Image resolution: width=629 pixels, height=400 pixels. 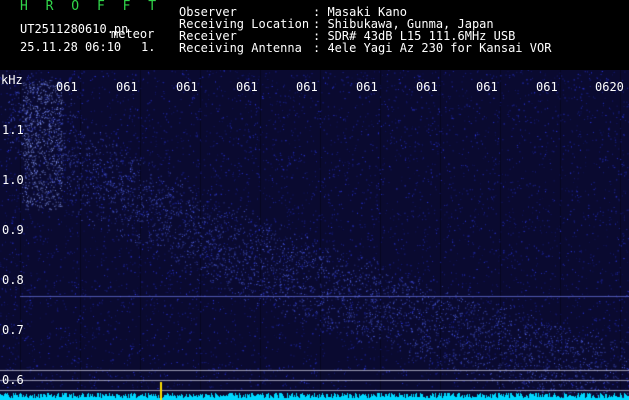 What do you see at coordinates (12, 80) in the screenshot?
I see `unit-label: kHz` at bounding box center [12, 80].